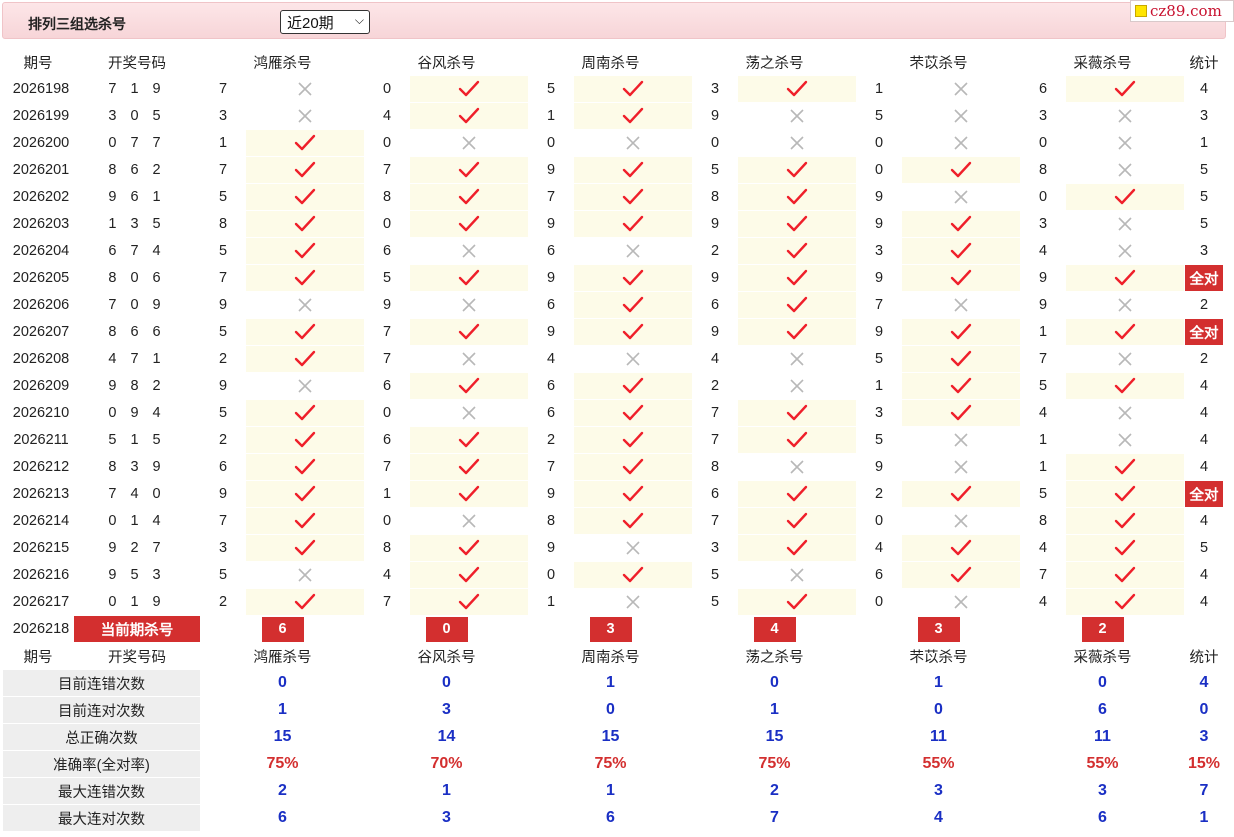 The image size is (1234, 837). I want to click on period-select: 近20期 ⌵, so click(325, 22).